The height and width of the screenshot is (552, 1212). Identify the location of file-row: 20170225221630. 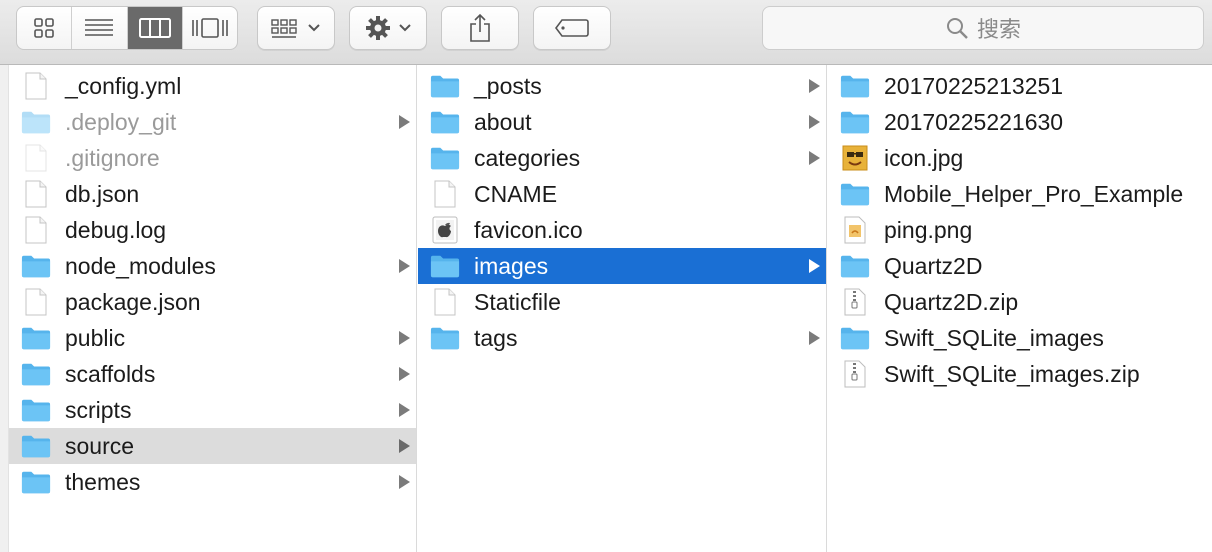
(1020, 122).